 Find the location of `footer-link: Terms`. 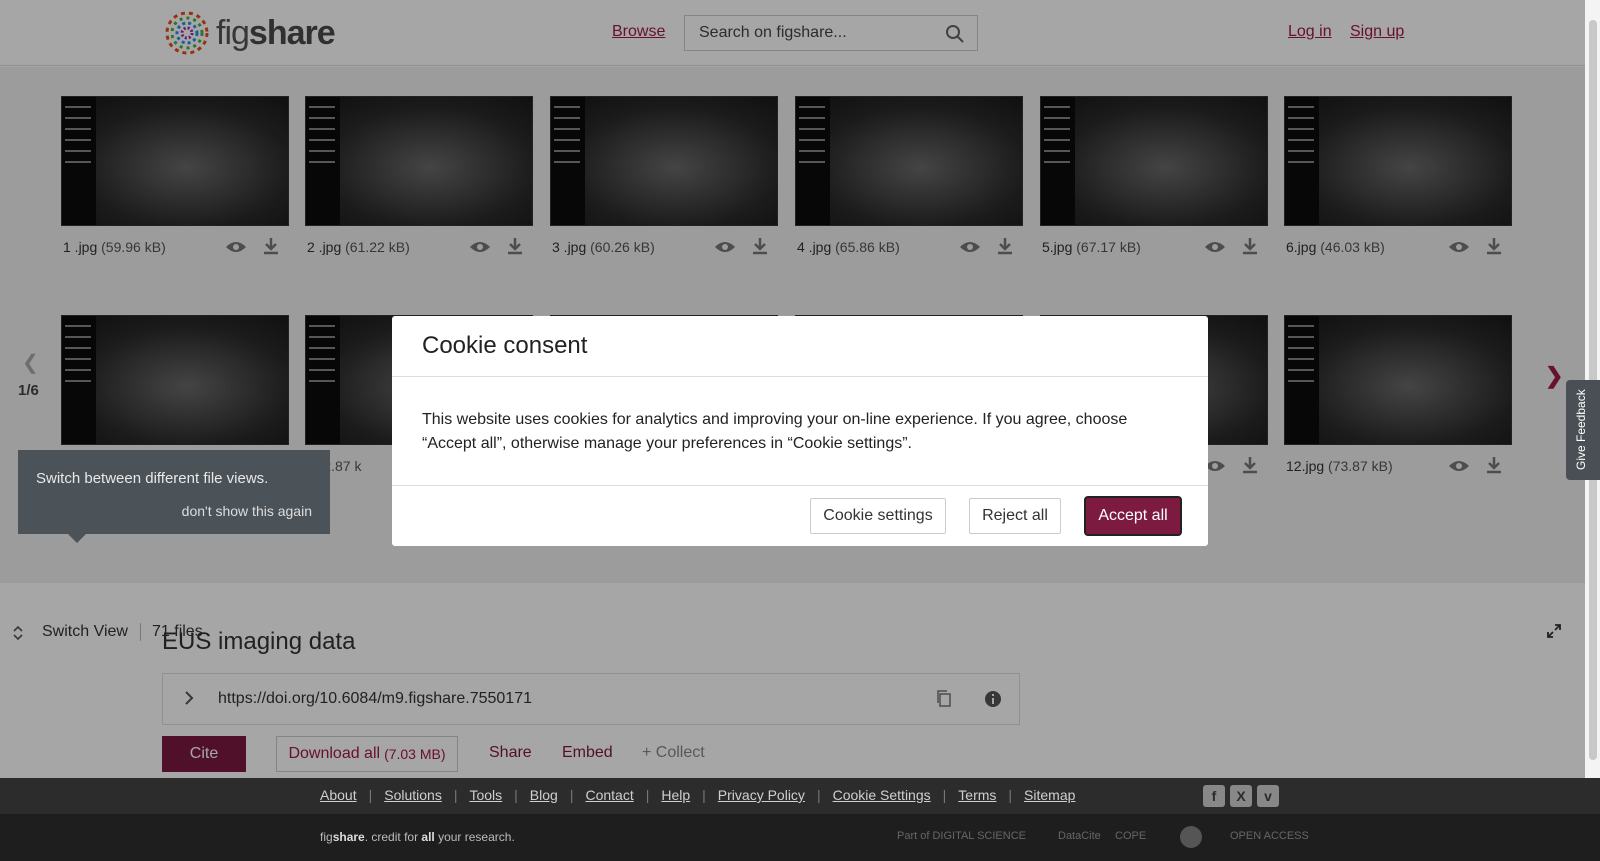

footer-link: Terms is located at coordinates (977, 795).